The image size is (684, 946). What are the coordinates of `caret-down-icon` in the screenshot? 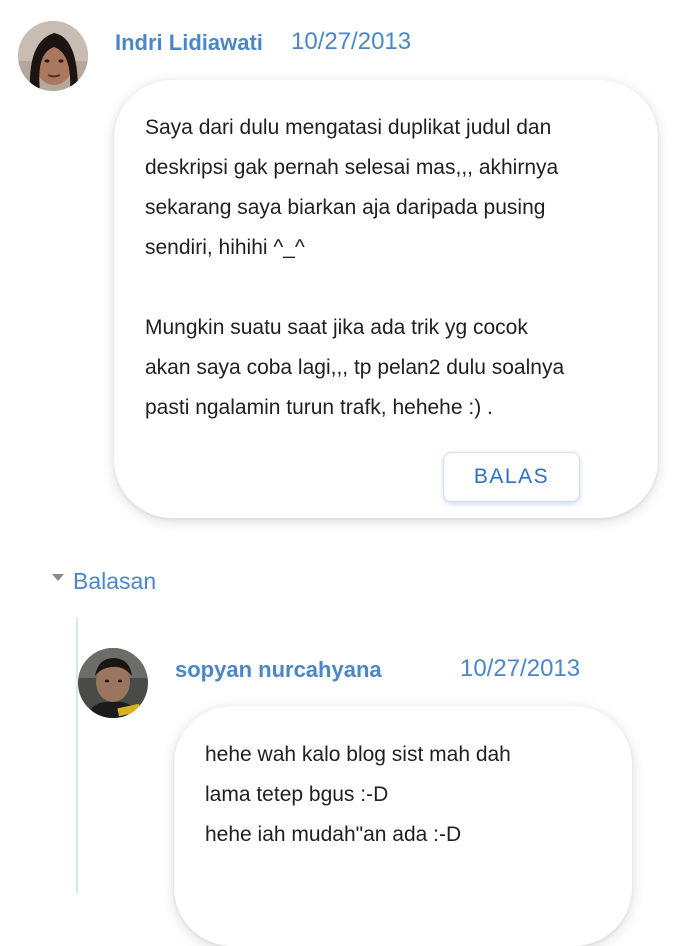 It's located at (58, 577).